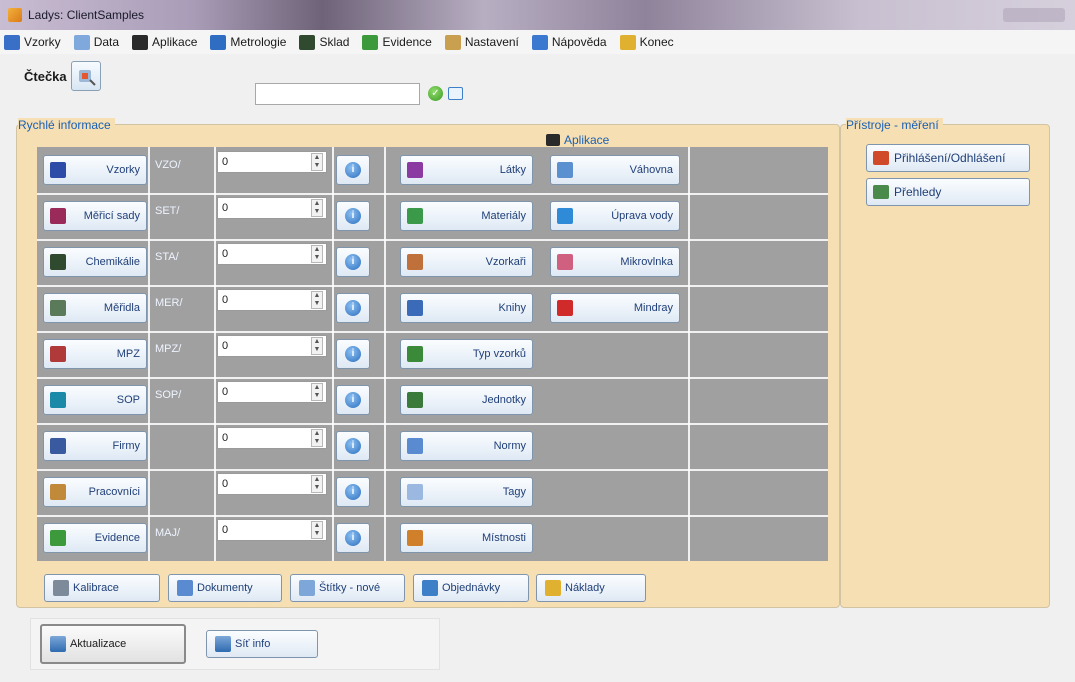 The height and width of the screenshot is (682, 1075). I want to click on instrument-label: Přihlášení/Odhlášení, so click(950, 158).